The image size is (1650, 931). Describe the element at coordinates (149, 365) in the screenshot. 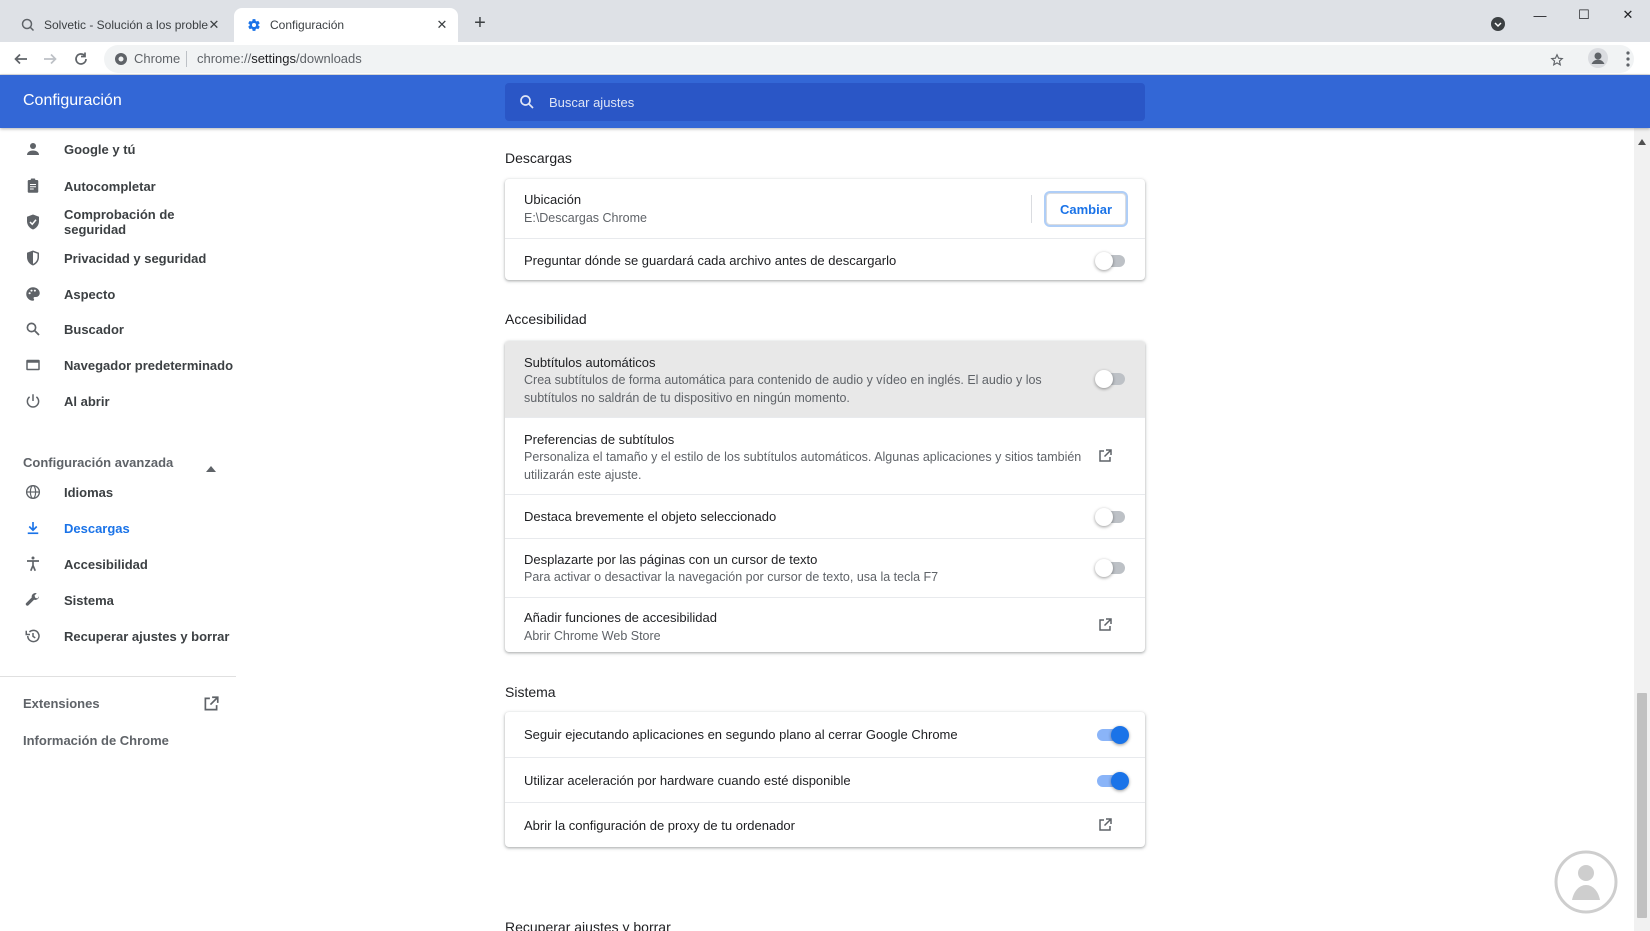

I see `sidebar-item-label: Navegador predeterminado` at that location.